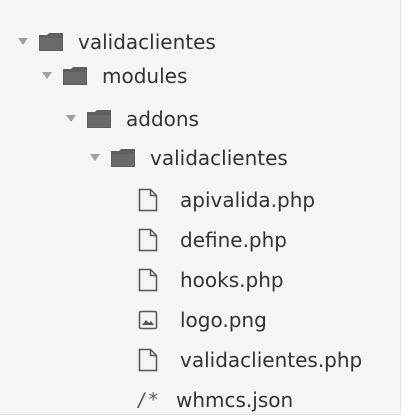 This screenshot has height=418, width=414. I want to click on file-label: apivalida.php, so click(248, 200).